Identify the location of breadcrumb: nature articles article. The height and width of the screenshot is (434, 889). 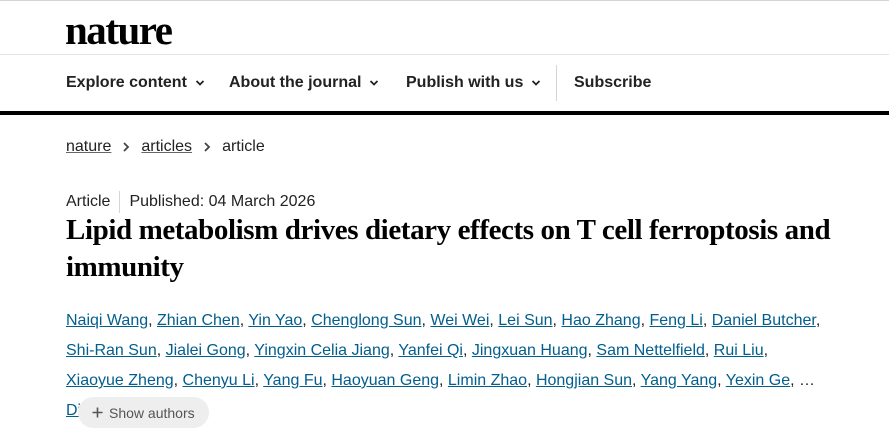
(165, 147).